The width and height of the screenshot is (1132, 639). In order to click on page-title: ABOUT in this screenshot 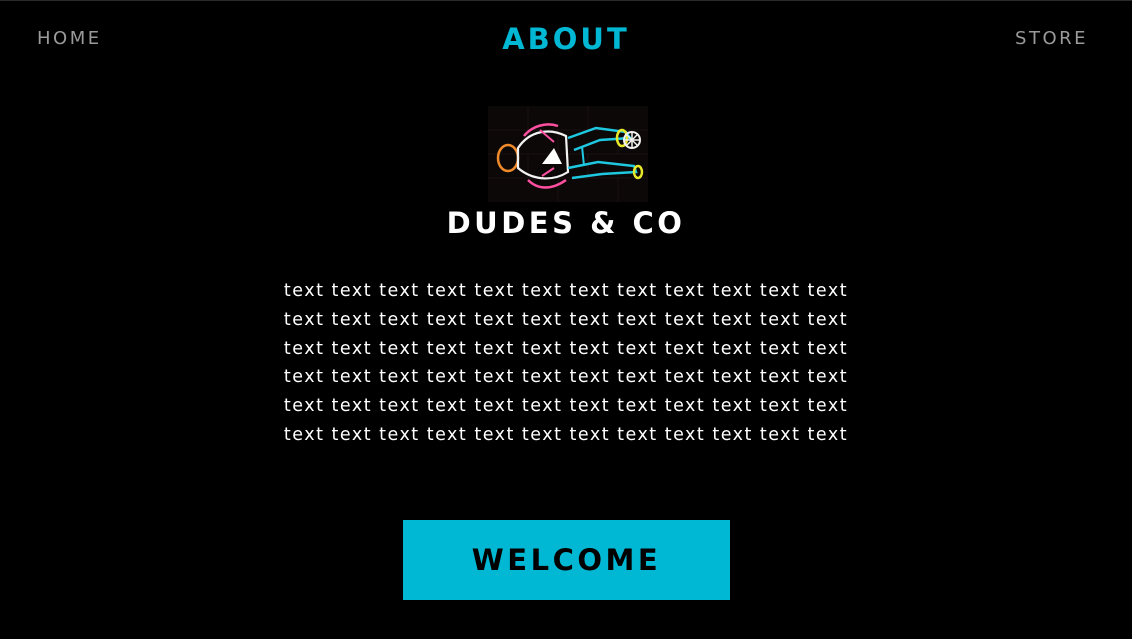, I will do `click(566, 39)`.